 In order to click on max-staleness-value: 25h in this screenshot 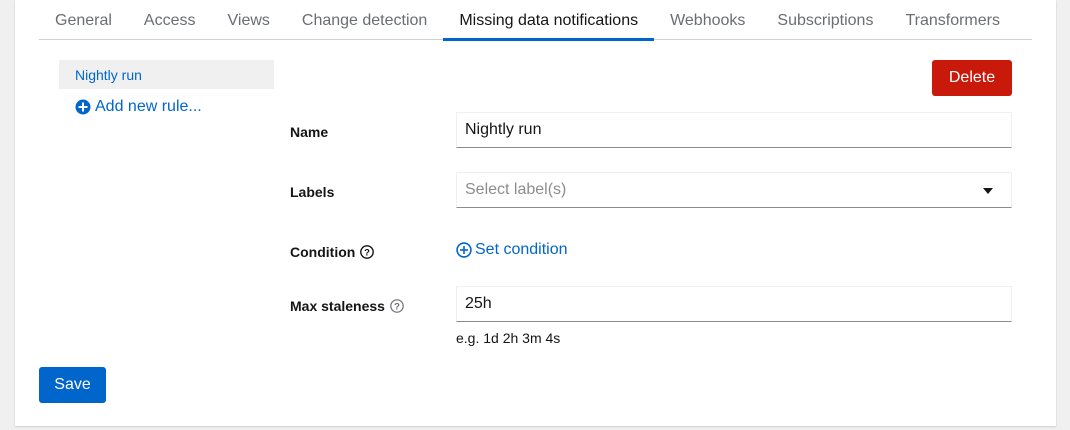, I will do `click(478, 303)`.